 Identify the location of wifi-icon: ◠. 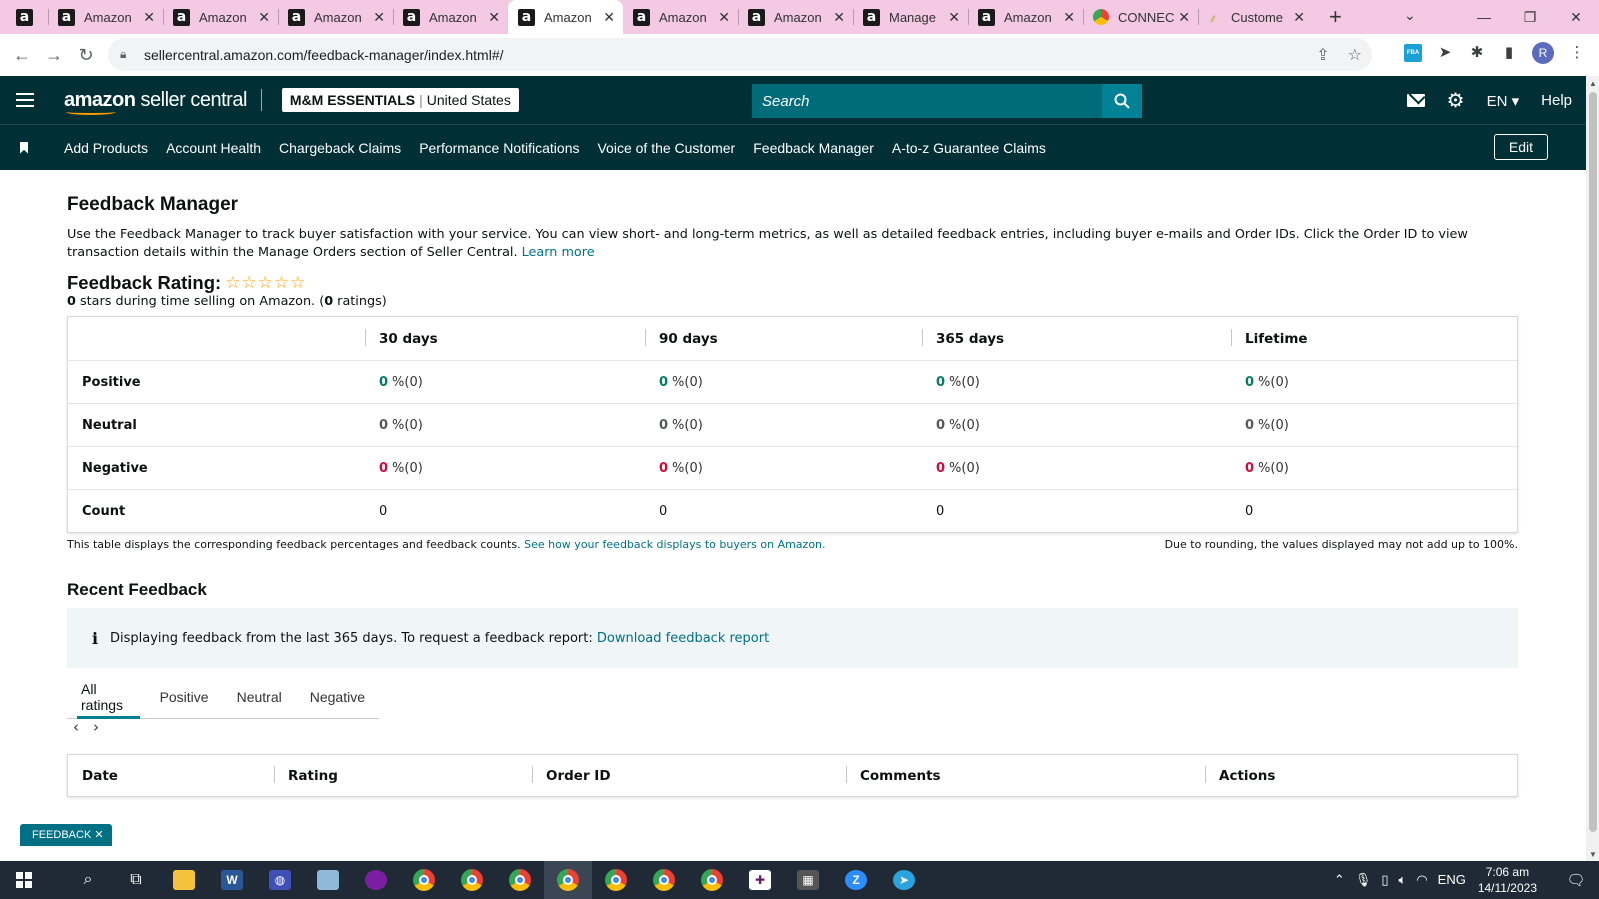
(1421, 880).